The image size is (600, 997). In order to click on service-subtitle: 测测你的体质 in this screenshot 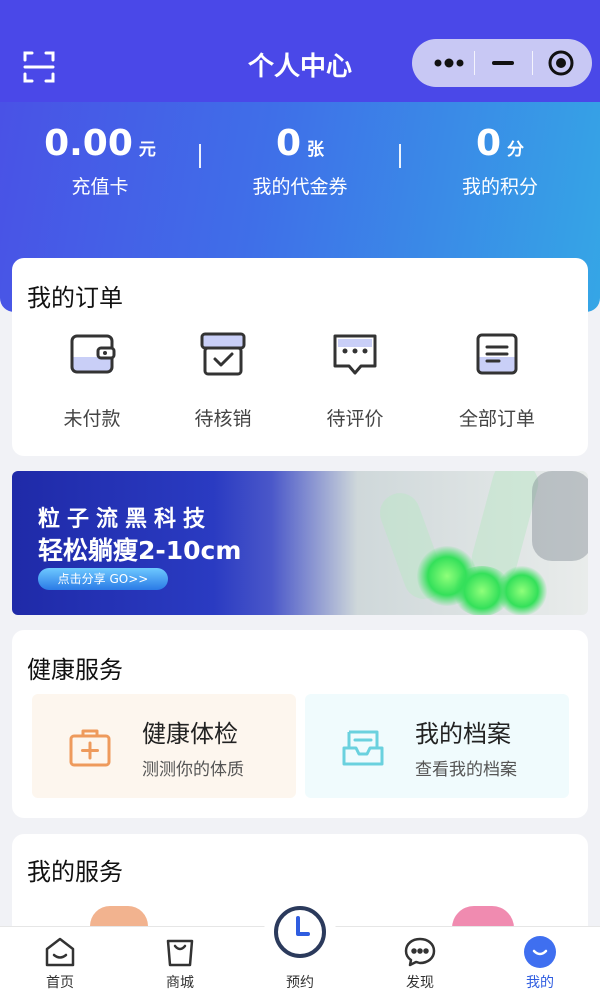, I will do `click(193, 770)`.